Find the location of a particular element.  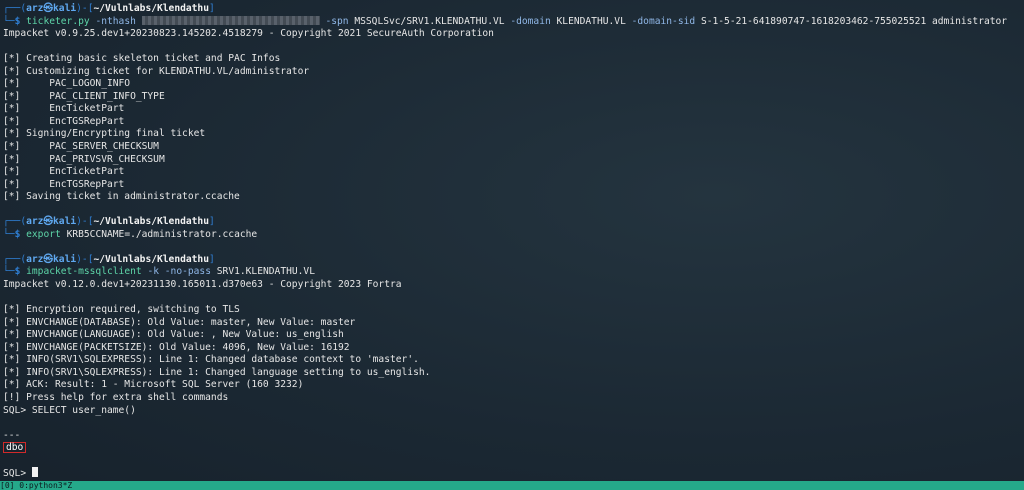

result-value-highlight: dbo is located at coordinates (15, 448).